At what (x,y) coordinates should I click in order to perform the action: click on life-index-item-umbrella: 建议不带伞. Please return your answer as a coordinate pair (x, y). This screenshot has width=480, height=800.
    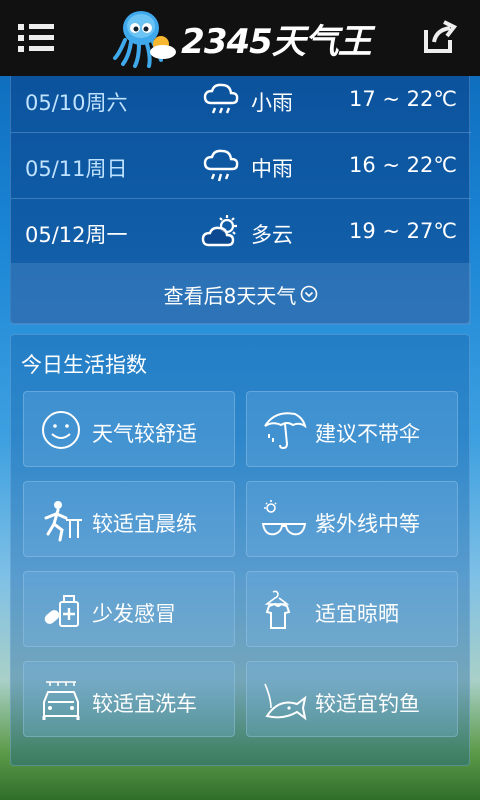
    Looking at the image, I should click on (352, 429).